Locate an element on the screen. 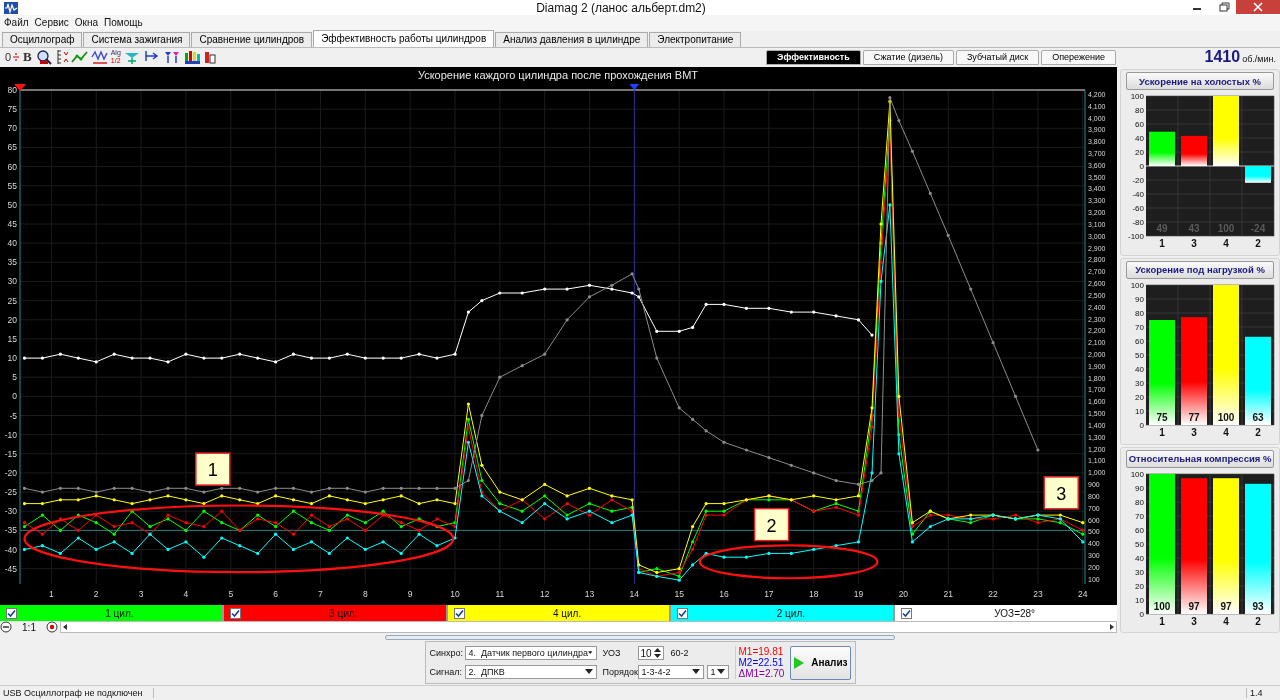  tick-label: 30 is located at coordinates (12, 281).